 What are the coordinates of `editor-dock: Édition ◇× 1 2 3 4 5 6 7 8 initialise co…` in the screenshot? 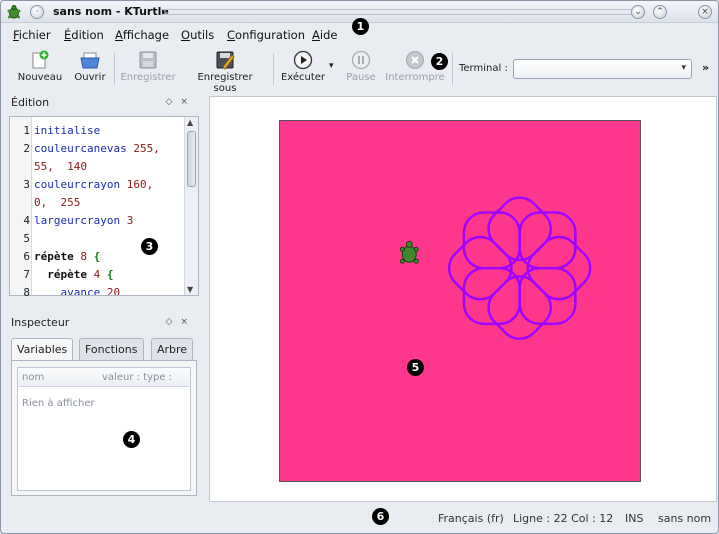 It's located at (104, 200).